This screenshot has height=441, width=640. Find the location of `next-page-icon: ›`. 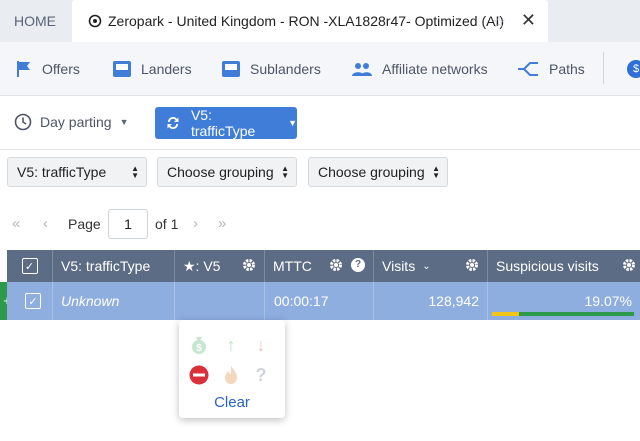

next-page-icon: › is located at coordinates (195, 223).